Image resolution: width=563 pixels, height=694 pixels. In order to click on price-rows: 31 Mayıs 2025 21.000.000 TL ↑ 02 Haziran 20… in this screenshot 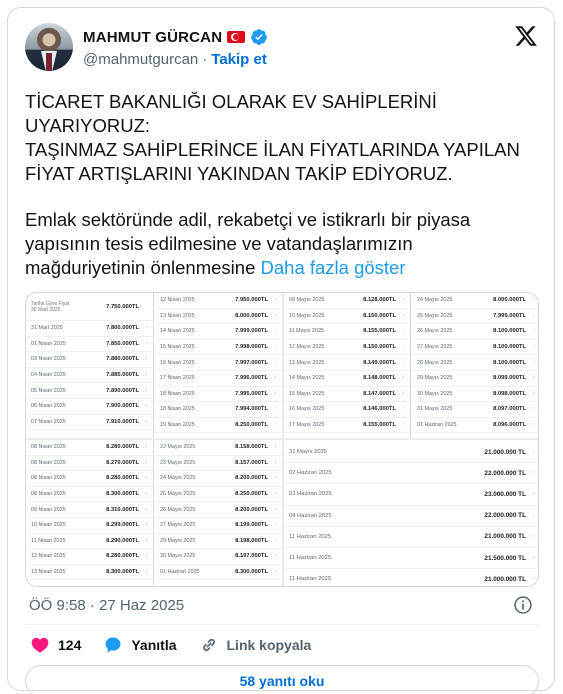, I will do `click(411, 514)`.